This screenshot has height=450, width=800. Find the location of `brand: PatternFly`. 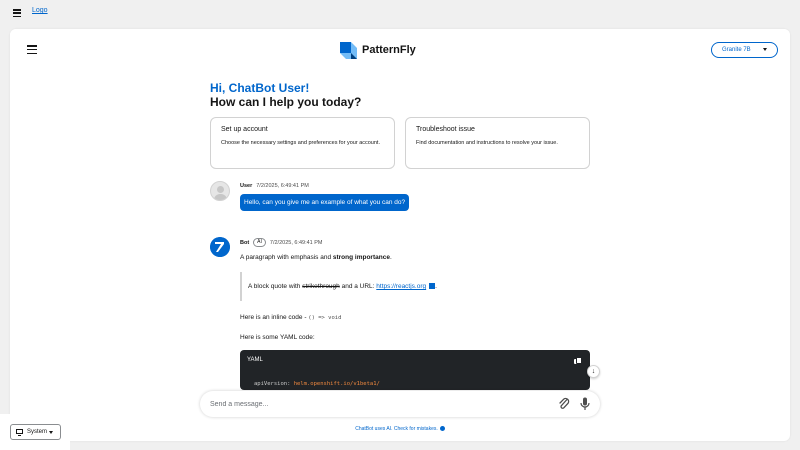

brand: PatternFly is located at coordinates (378, 50).